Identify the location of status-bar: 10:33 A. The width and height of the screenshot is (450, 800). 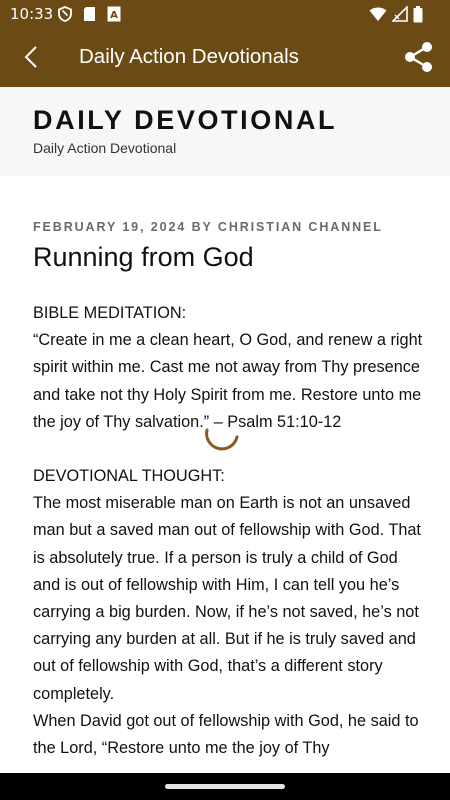
(225, 14).